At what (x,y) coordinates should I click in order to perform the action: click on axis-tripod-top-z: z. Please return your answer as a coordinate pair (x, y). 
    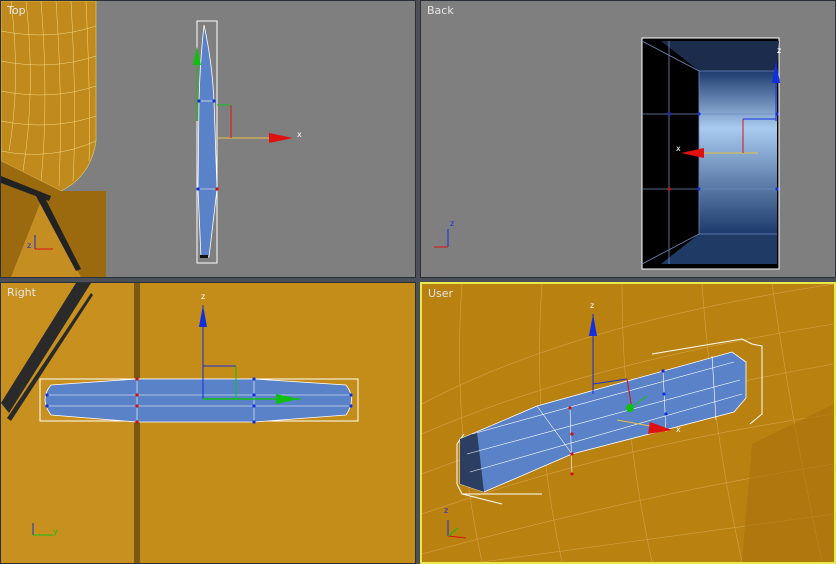
    Looking at the image, I should click on (29, 245).